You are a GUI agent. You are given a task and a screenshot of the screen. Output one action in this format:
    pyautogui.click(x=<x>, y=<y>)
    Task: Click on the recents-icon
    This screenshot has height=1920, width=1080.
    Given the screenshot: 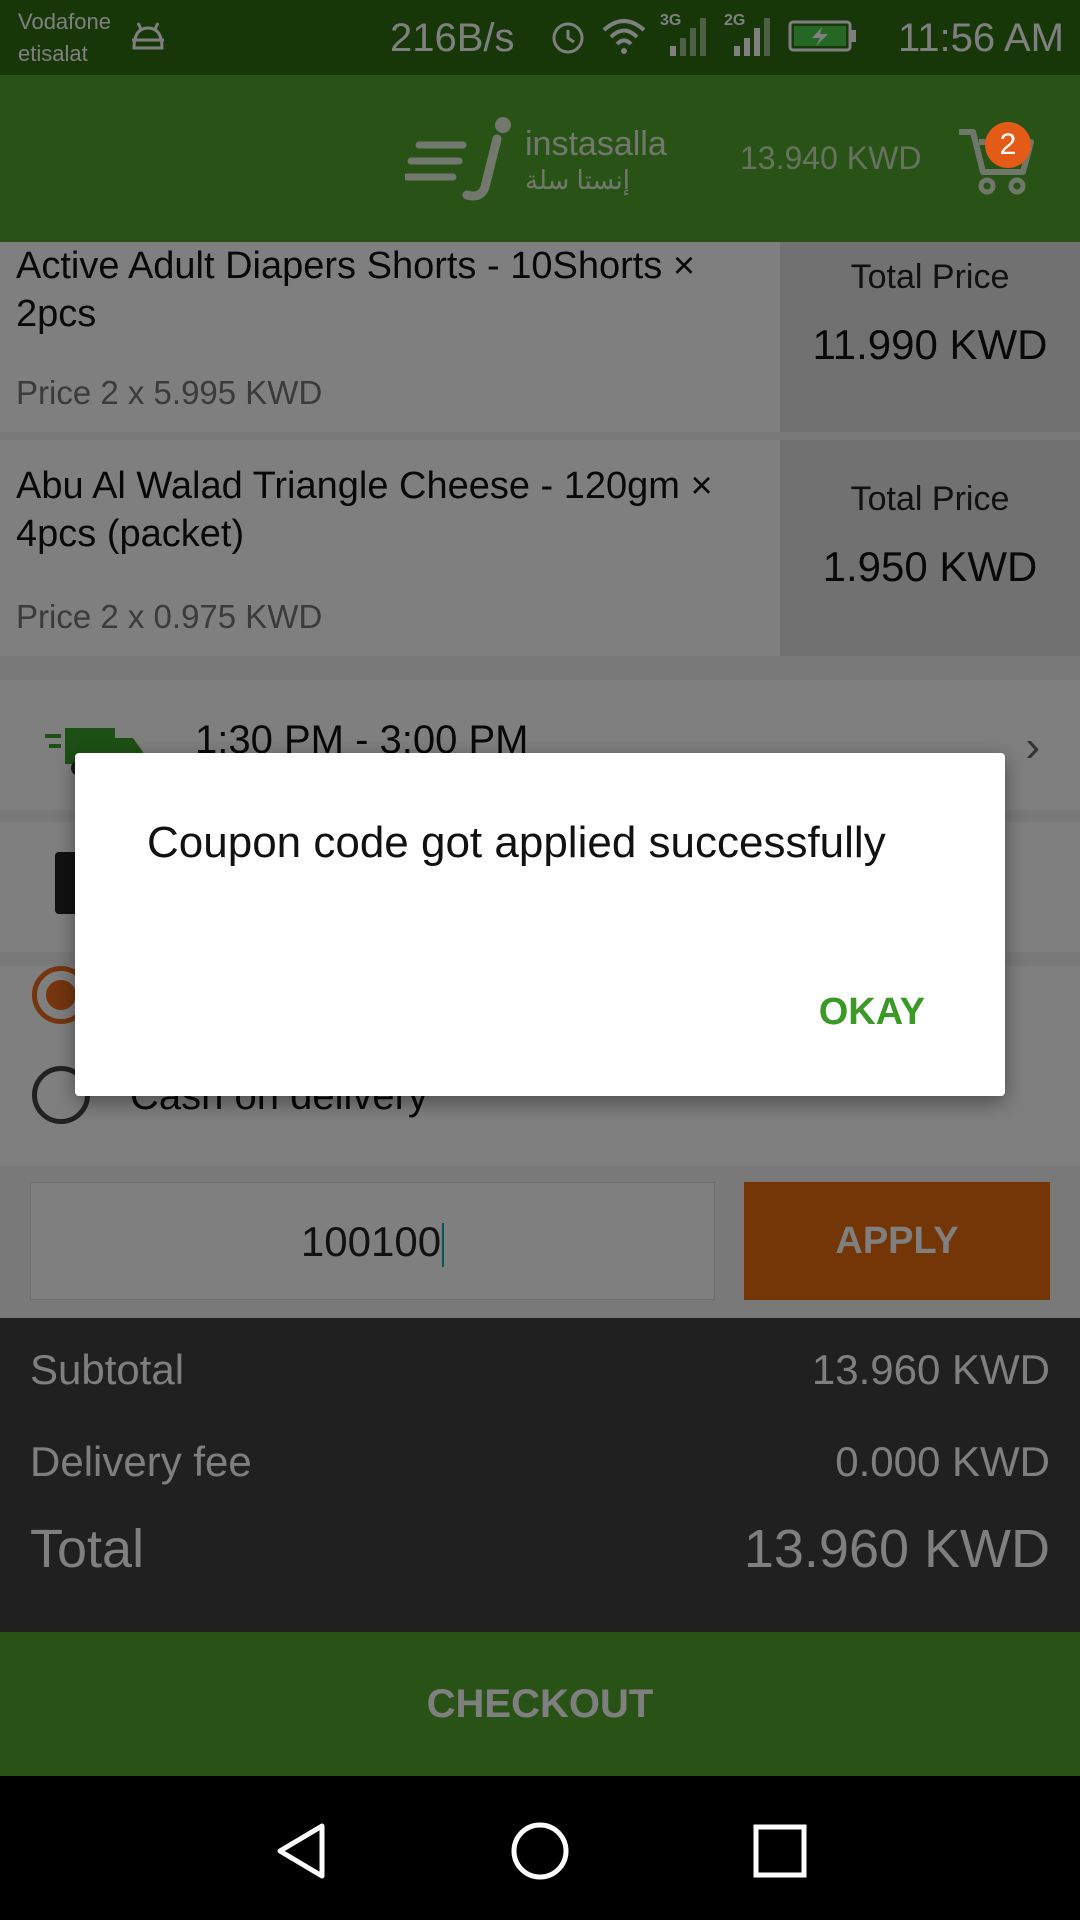 What is the action you would take?
    pyautogui.click(x=780, y=1851)
    